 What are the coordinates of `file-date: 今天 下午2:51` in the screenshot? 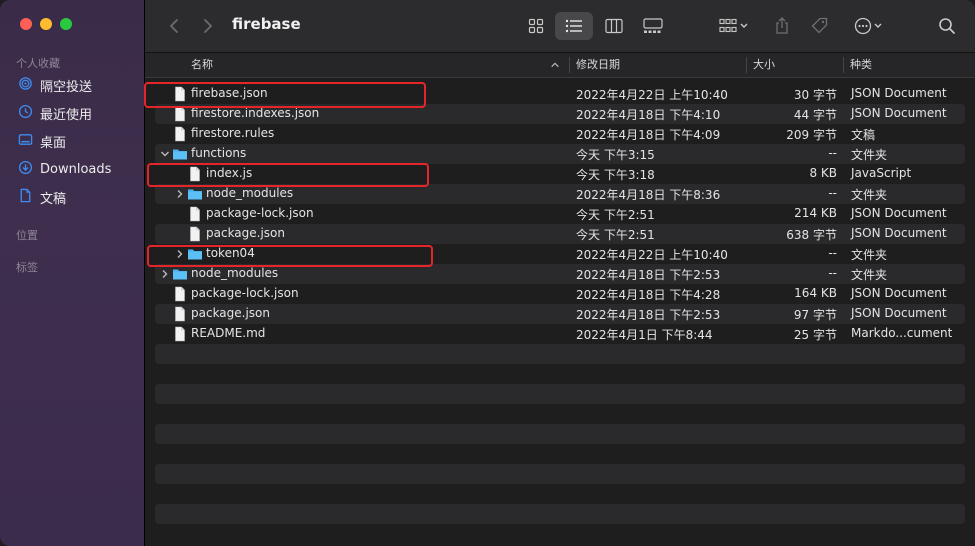 It's located at (615, 235).